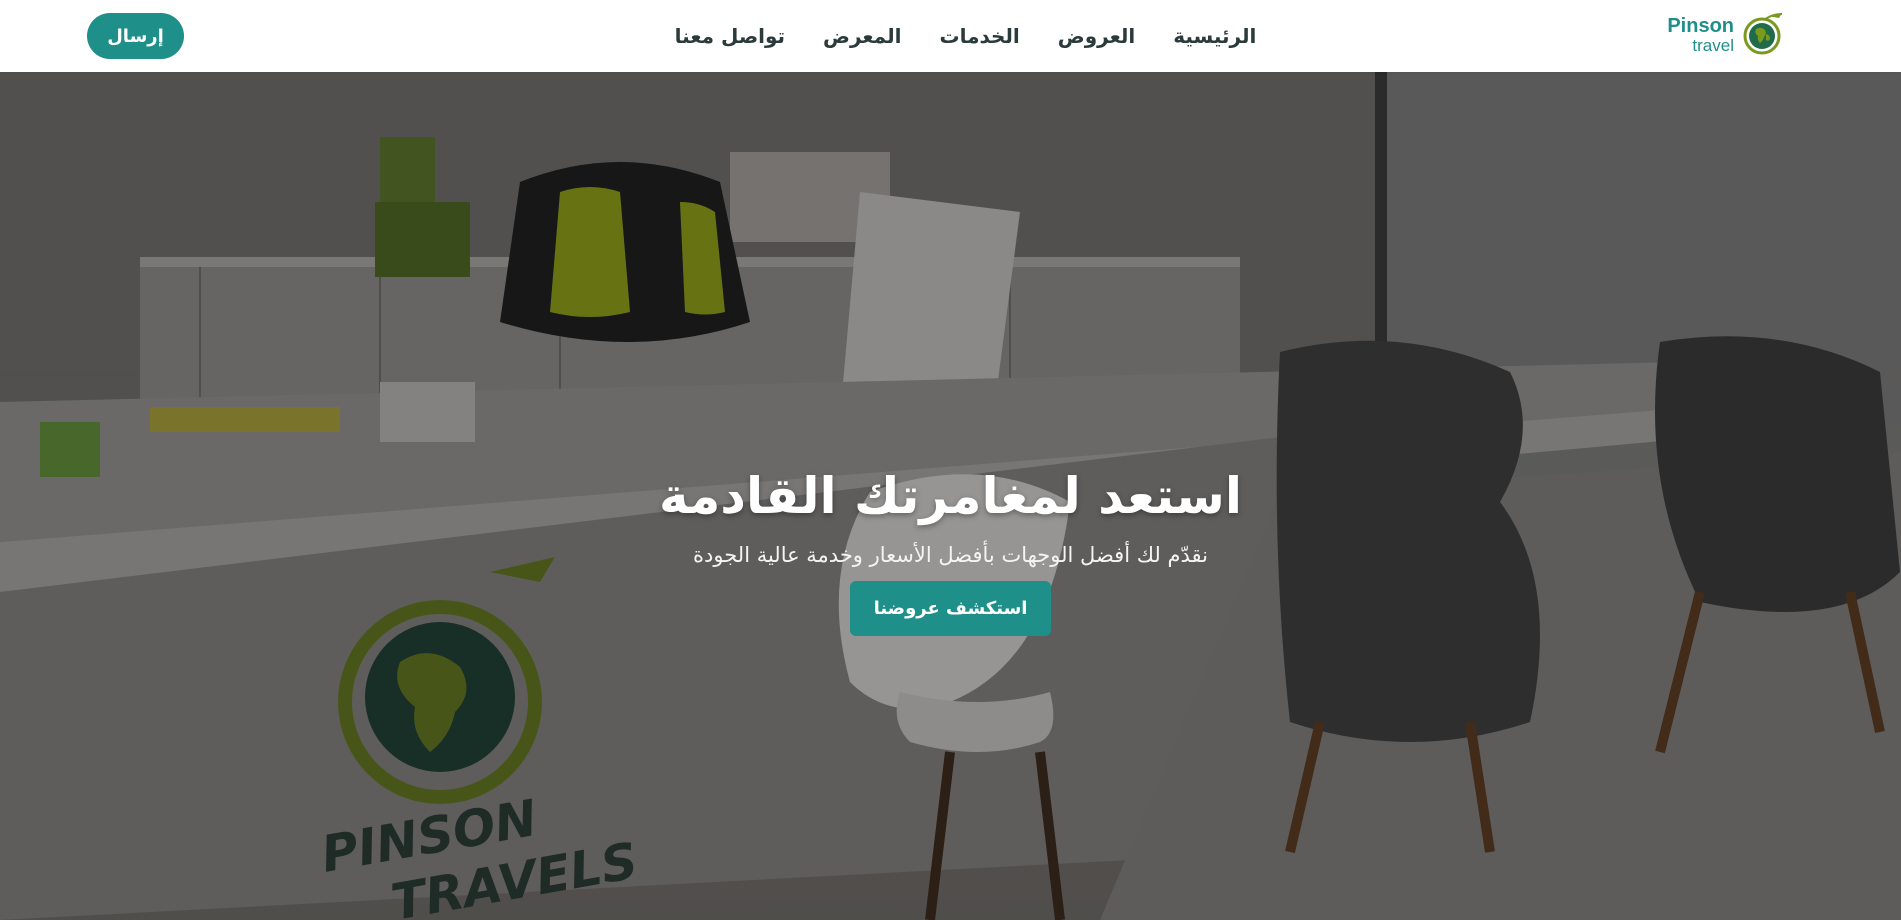  I want to click on logo-text: Pinson travel, so click(1700, 35).